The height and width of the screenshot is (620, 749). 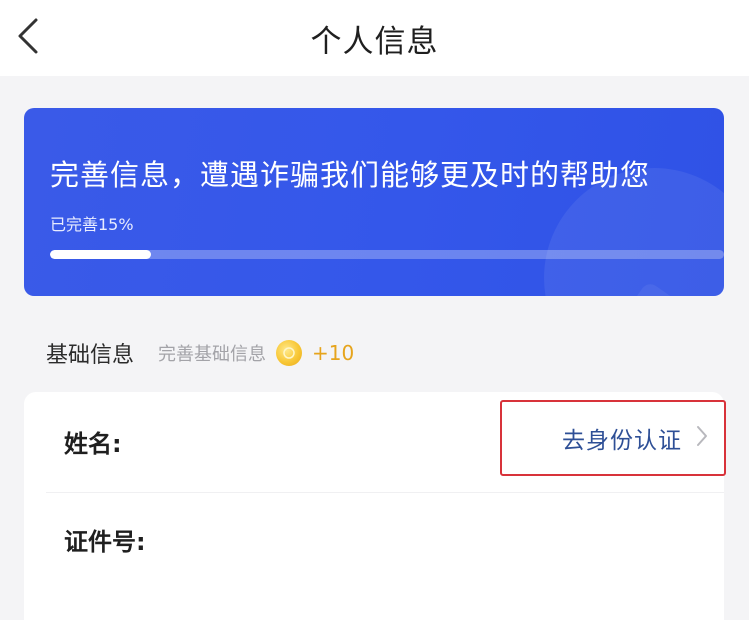 What do you see at coordinates (385, 492) in the screenshot?
I see `row-divider` at bounding box center [385, 492].